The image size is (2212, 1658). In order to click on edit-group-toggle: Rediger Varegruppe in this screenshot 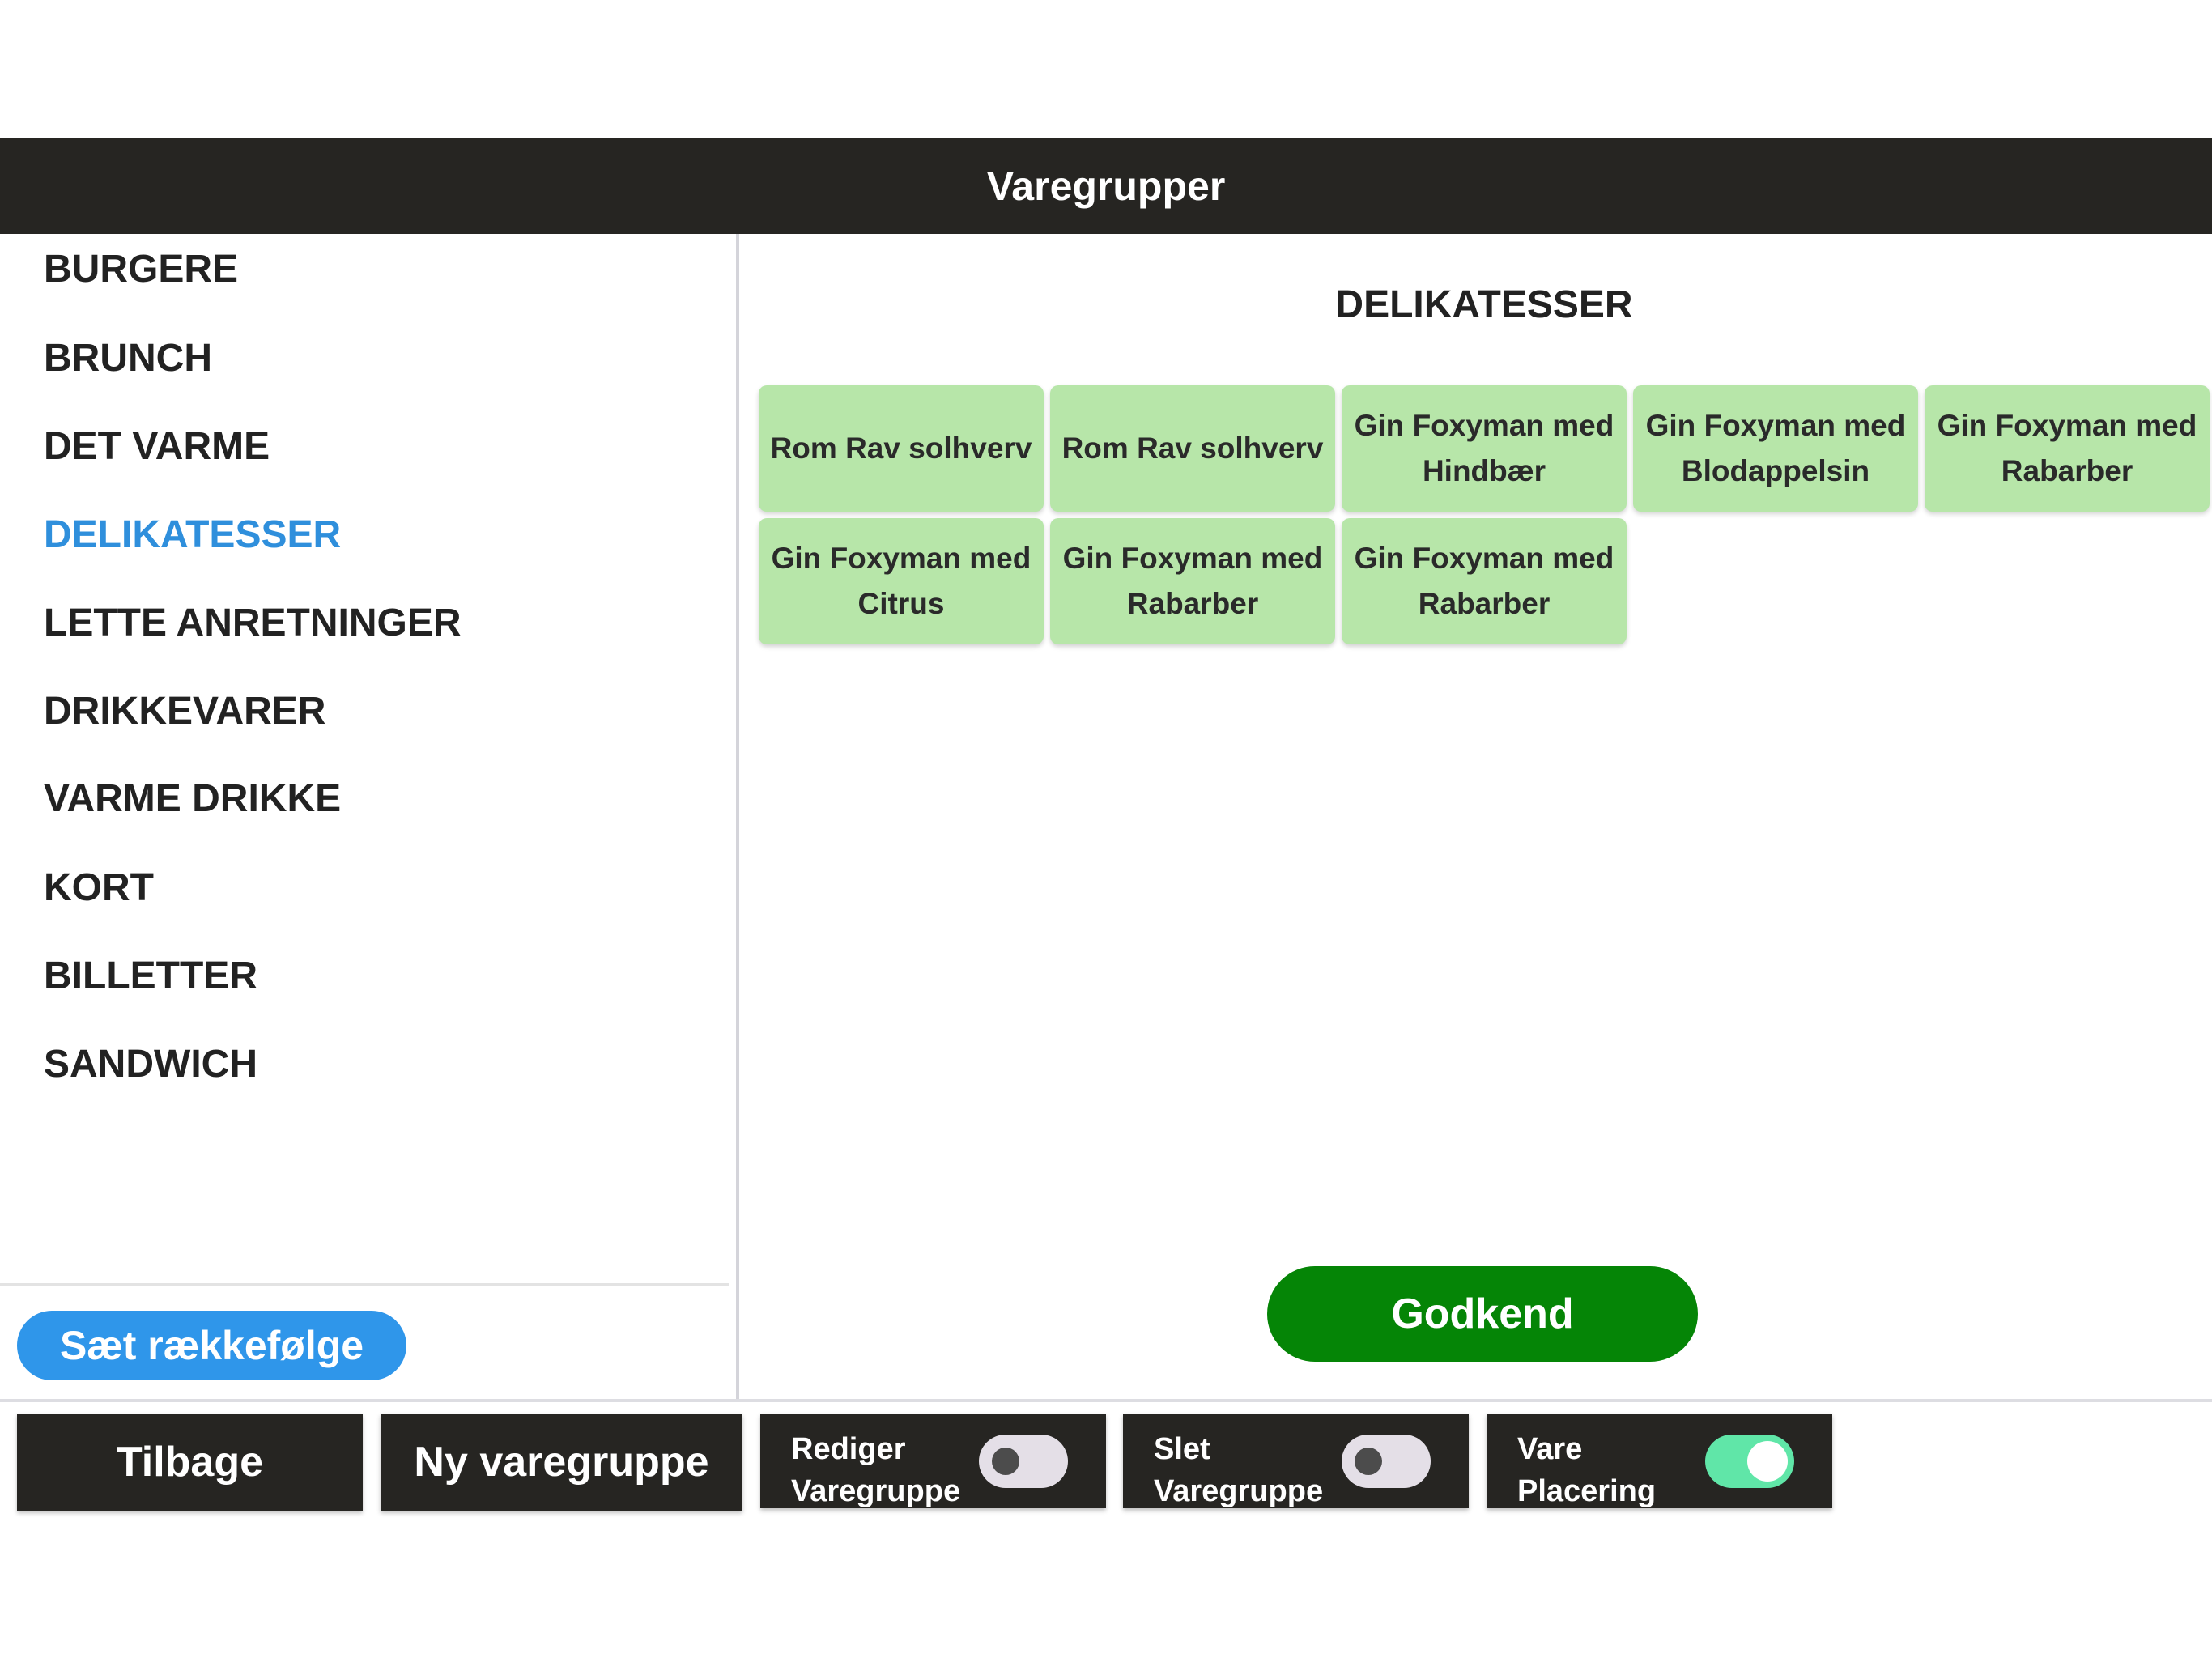, I will do `click(933, 1461)`.